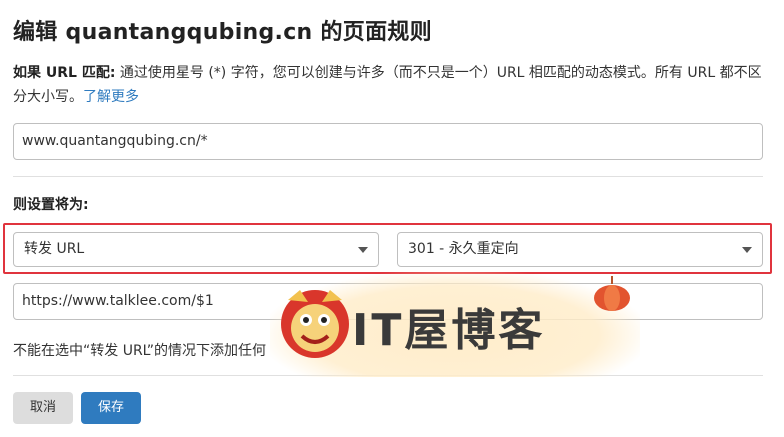 This screenshot has height=437, width=784. I want to click on save-button: 保存, so click(111, 408).